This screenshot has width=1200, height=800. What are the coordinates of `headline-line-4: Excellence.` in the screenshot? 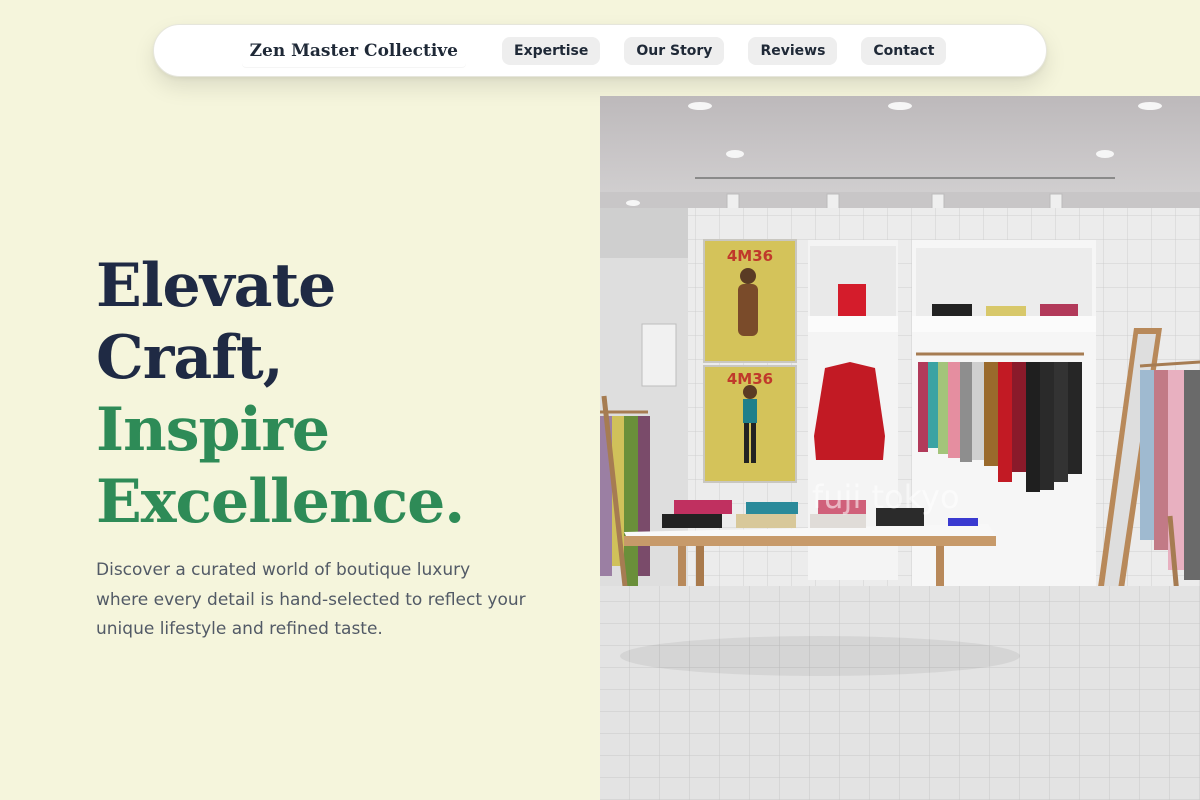 It's located at (280, 502).